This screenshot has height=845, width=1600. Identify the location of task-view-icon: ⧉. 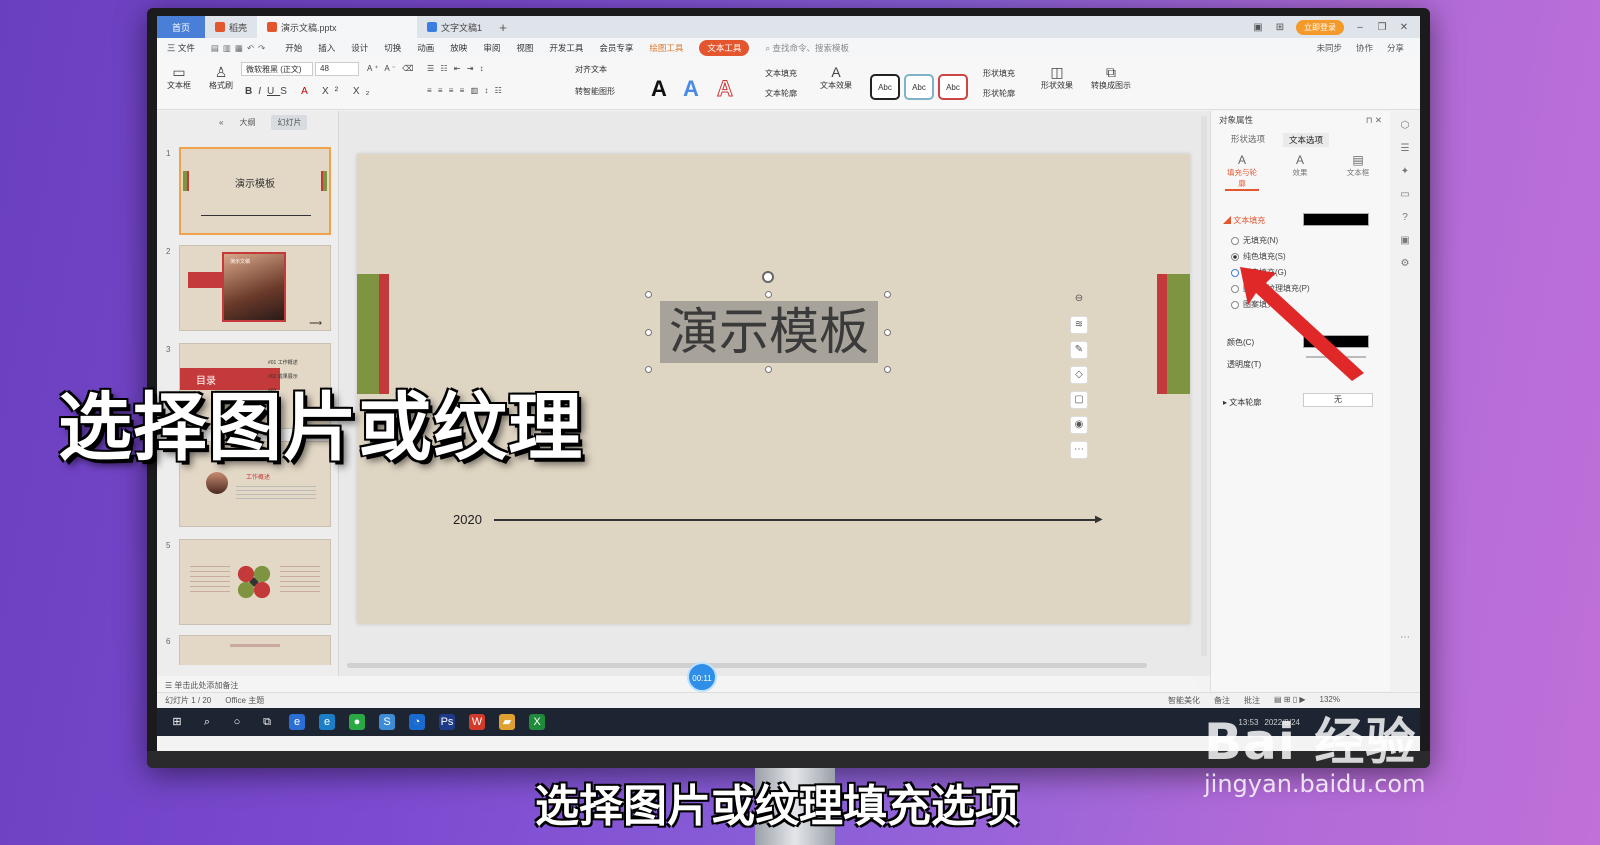
(267, 722).